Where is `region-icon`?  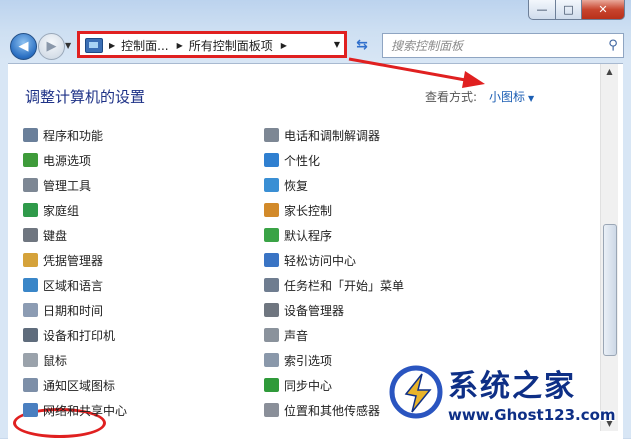 region-icon is located at coordinates (30, 285).